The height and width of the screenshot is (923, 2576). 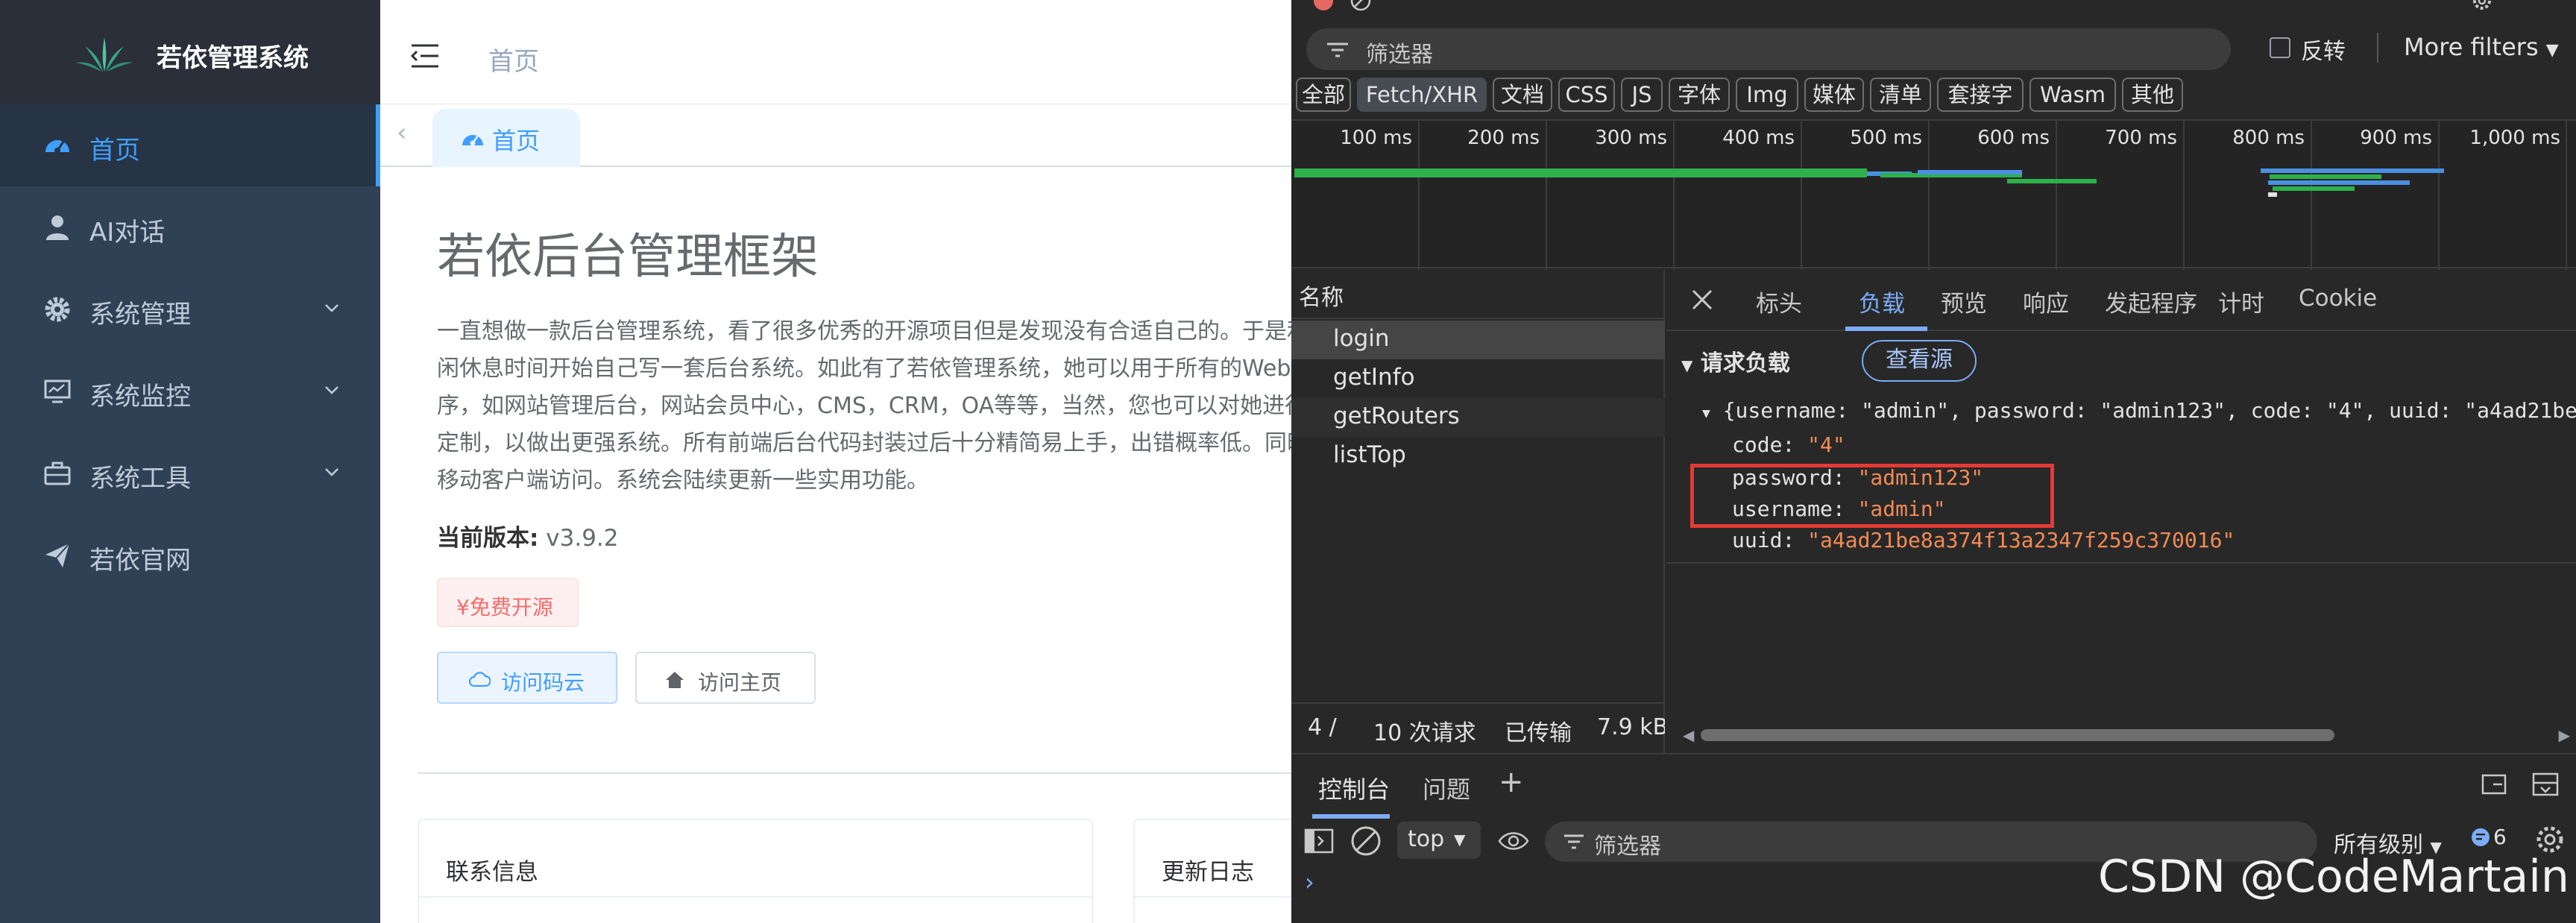 I want to click on type-filter-other: 其他, so click(x=2152, y=95).